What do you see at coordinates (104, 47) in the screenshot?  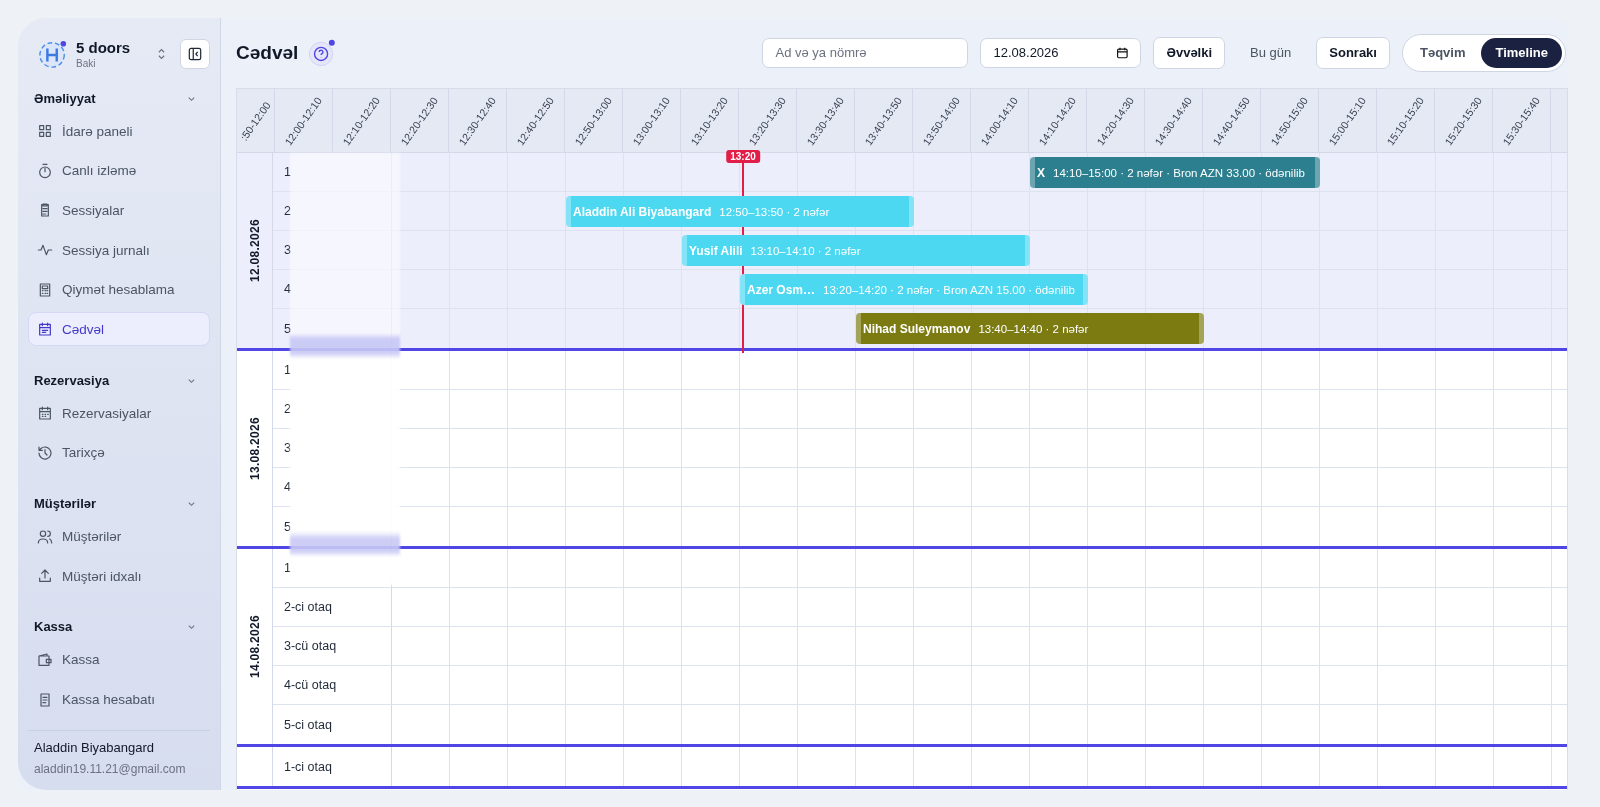 I see `brand-name: 5 doors` at bounding box center [104, 47].